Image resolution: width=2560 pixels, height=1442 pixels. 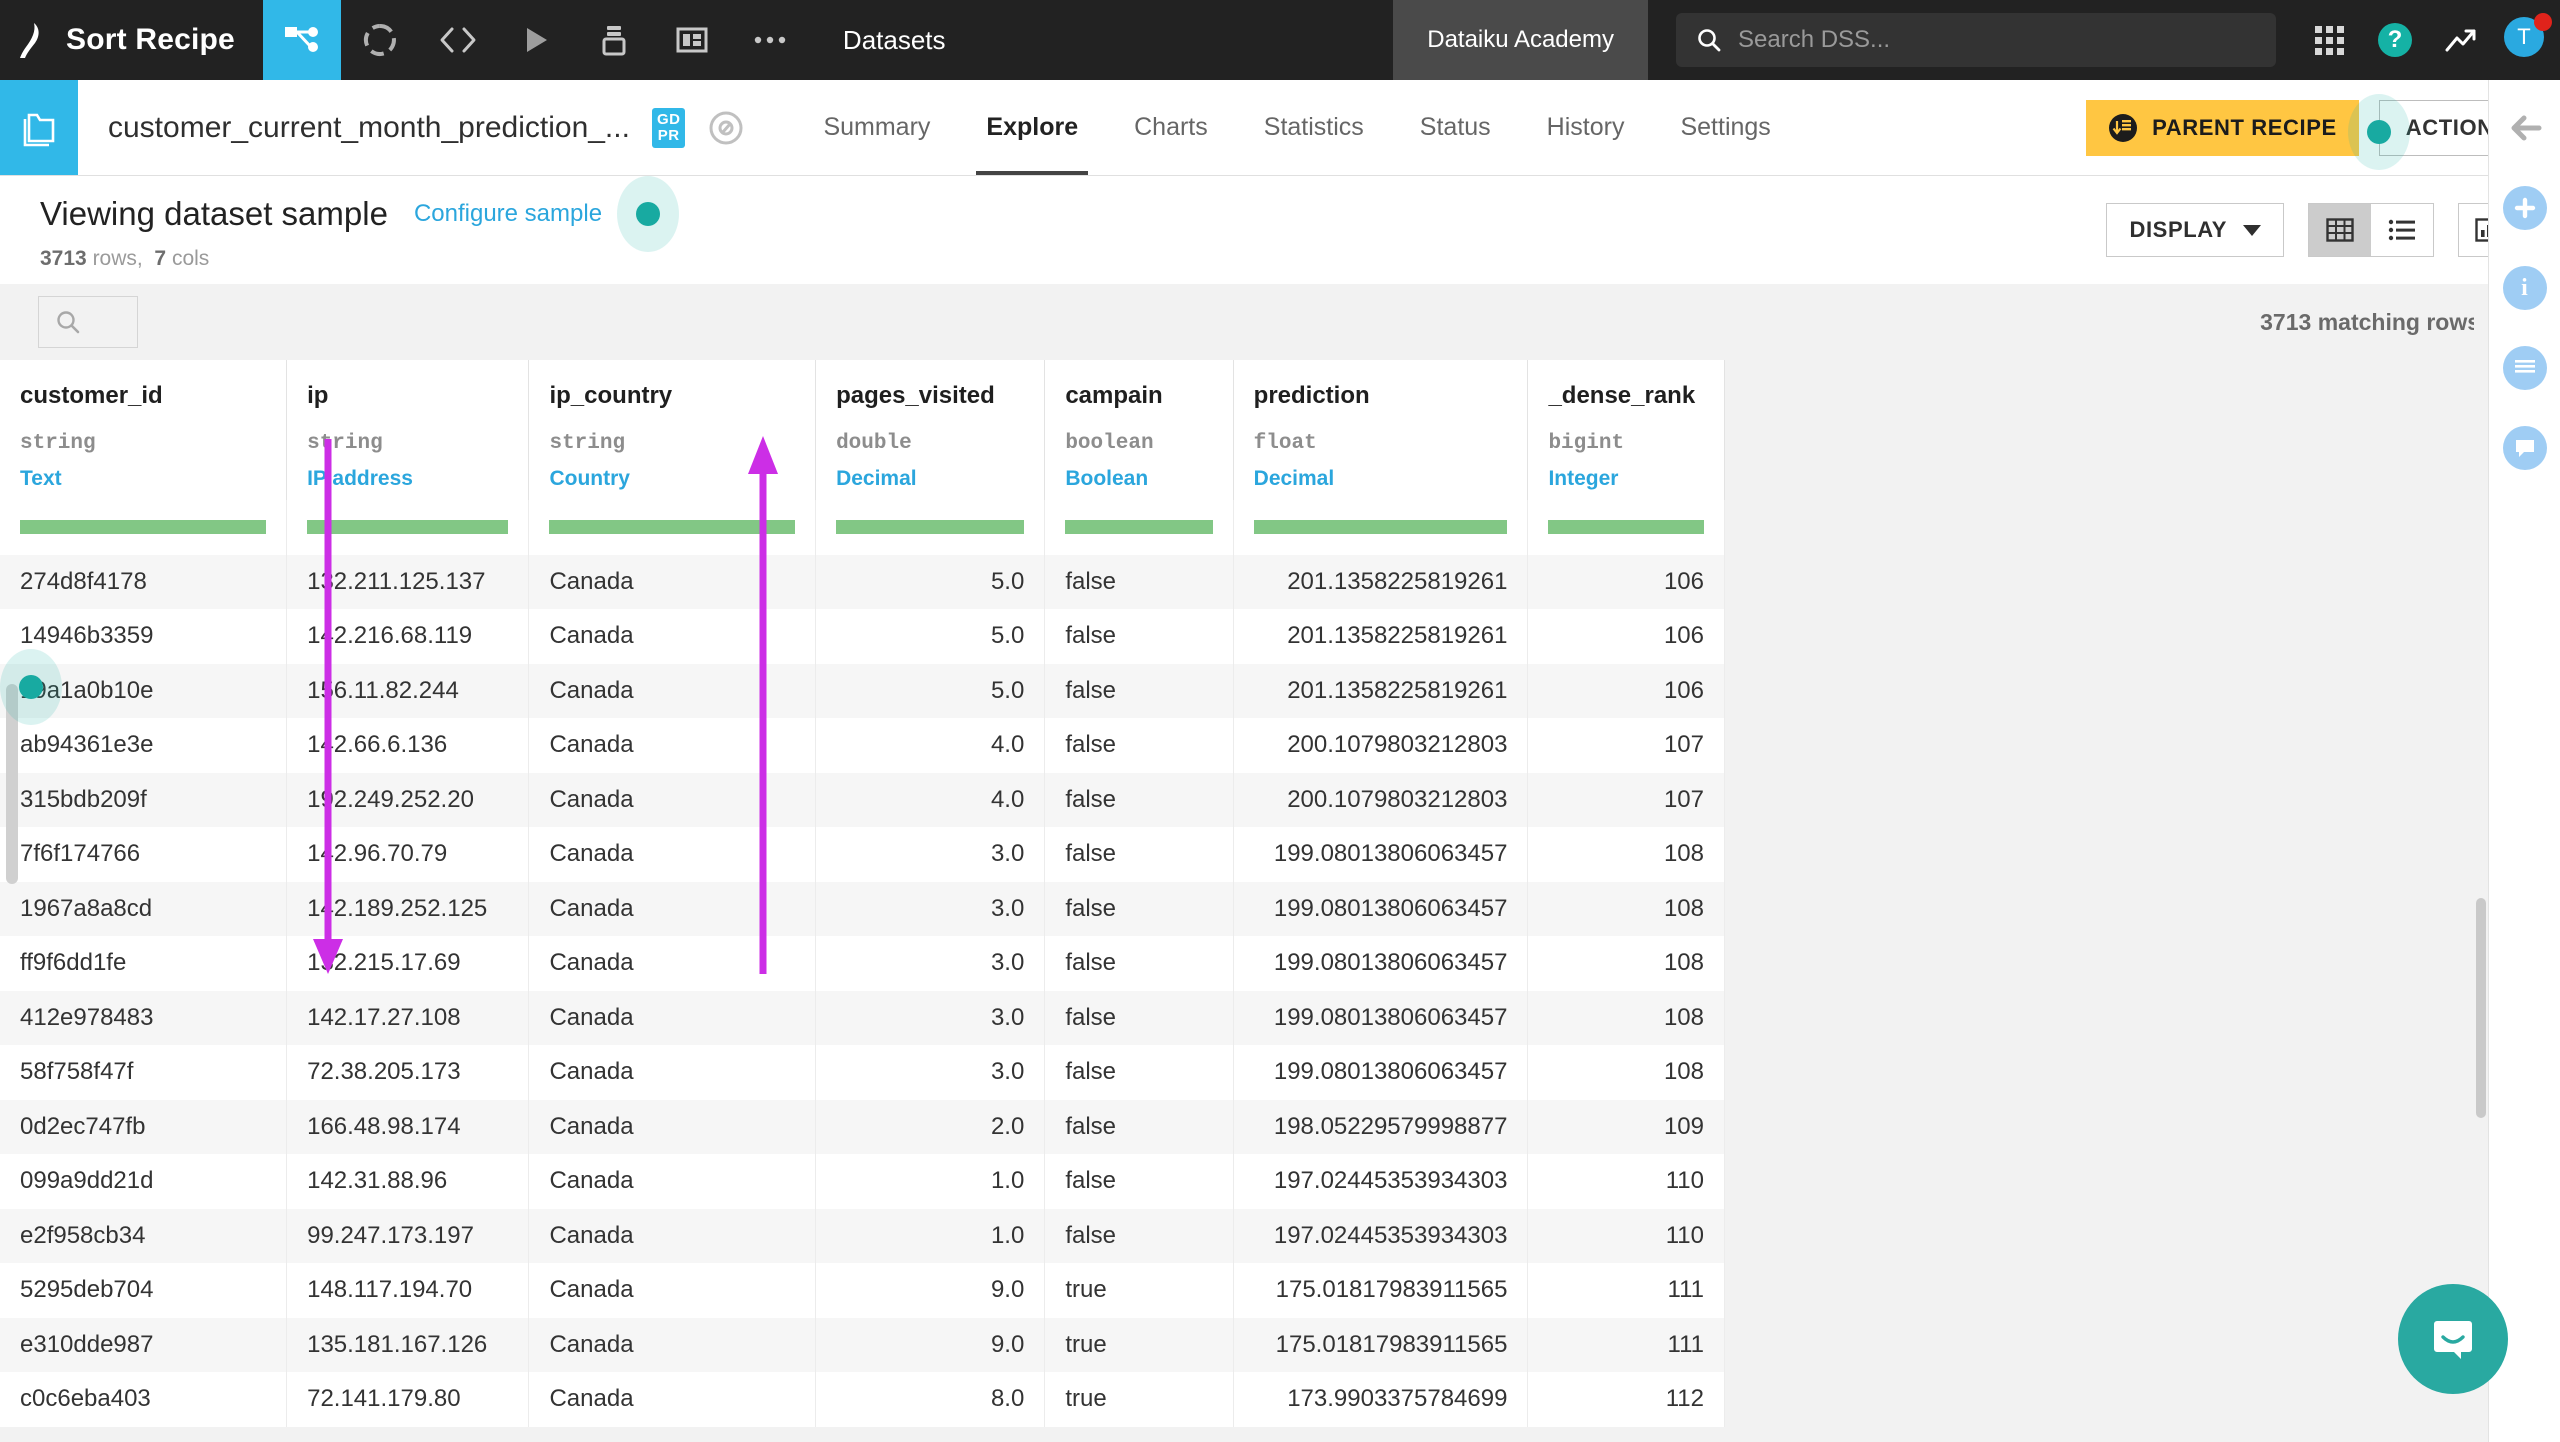 I want to click on table-view-button, so click(x=2340, y=230).